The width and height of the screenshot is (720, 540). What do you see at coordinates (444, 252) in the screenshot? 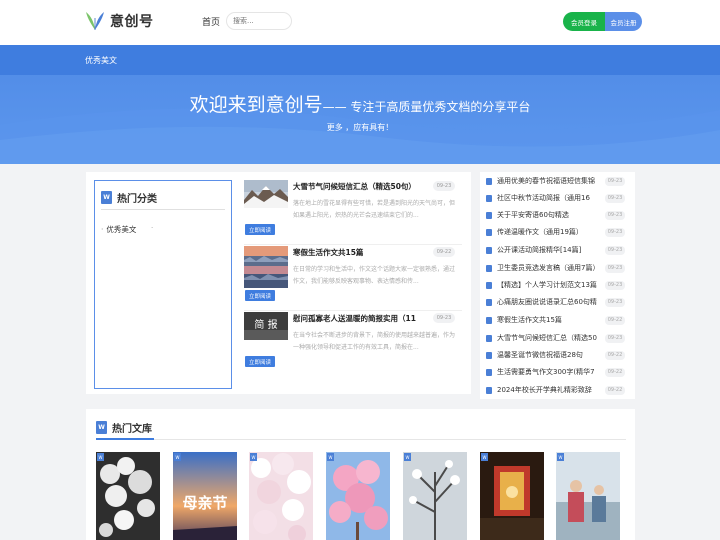
I see `article-date: 09-22` at bounding box center [444, 252].